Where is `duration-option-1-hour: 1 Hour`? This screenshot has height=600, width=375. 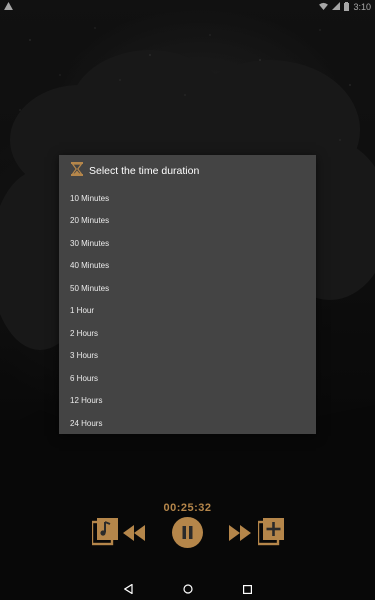
duration-option-1-hour: 1 Hour is located at coordinates (187, 311).